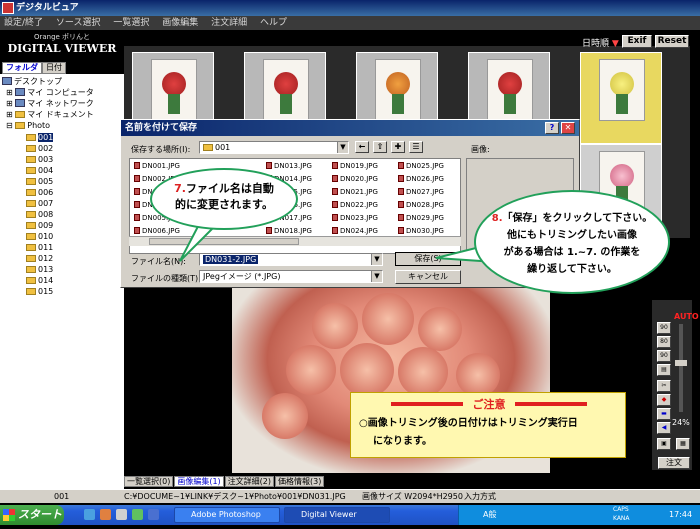 The image size is (700, 529). I want to click on file-item: DN026.JPG, so click(421, 179).